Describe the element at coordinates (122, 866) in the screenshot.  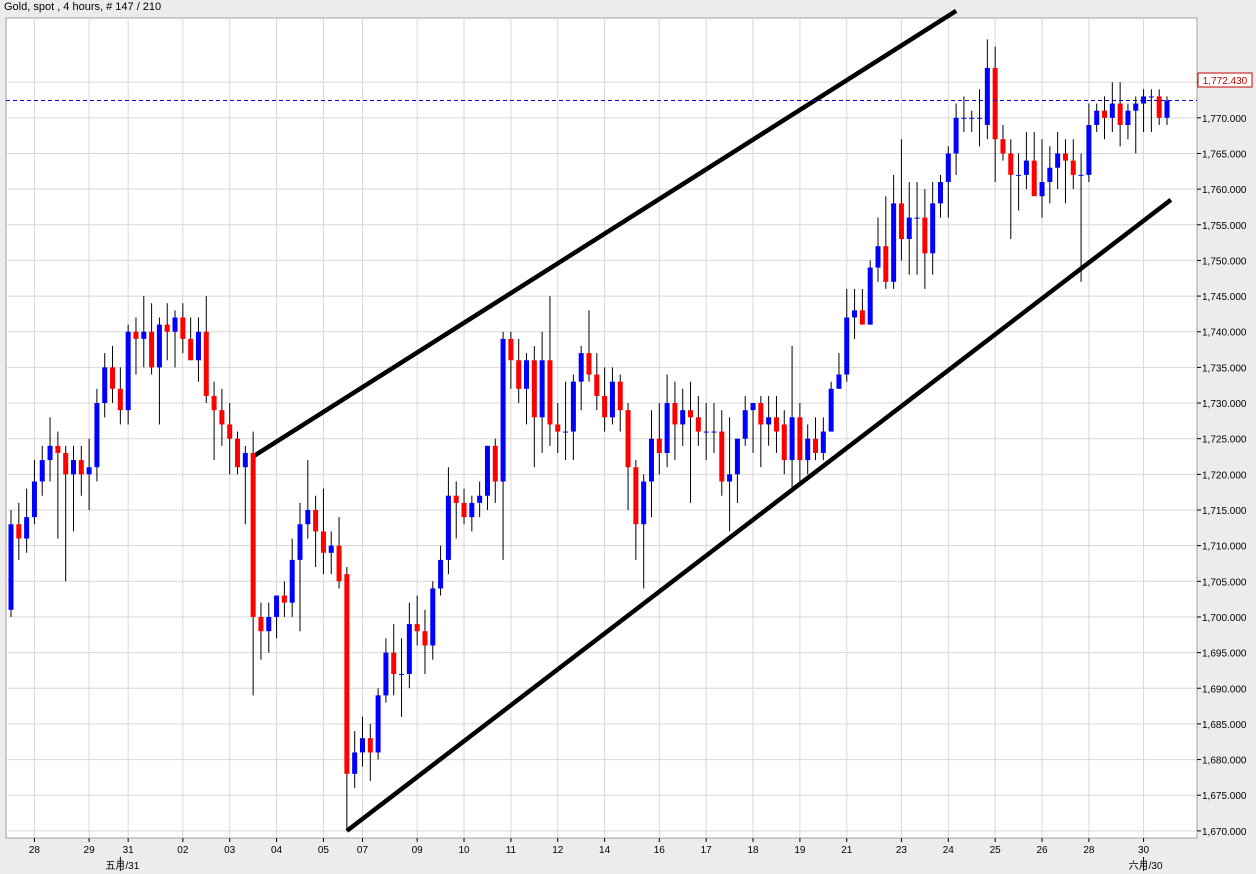
I see `month-label: 五月/31` at that location.